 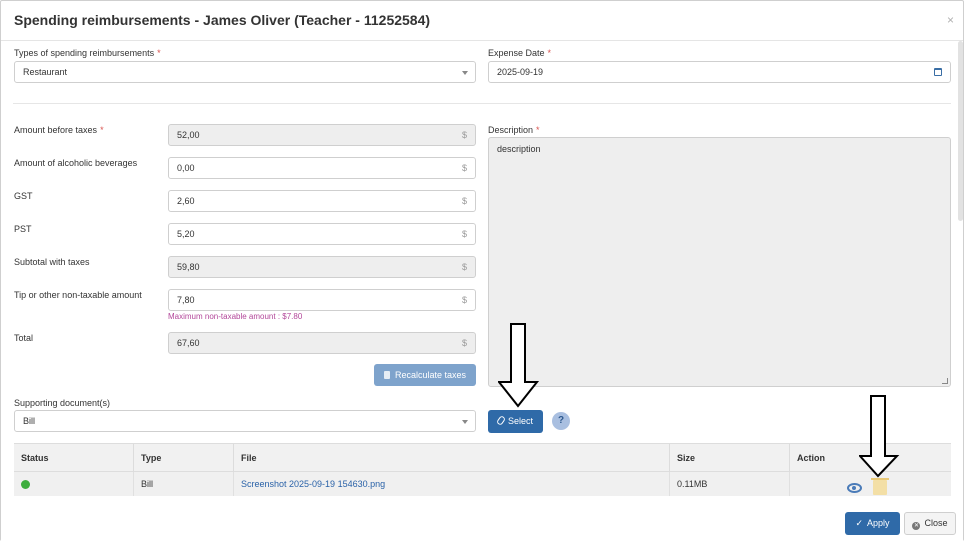 I want to click on calendar-icon, so click(x=938, y=72).